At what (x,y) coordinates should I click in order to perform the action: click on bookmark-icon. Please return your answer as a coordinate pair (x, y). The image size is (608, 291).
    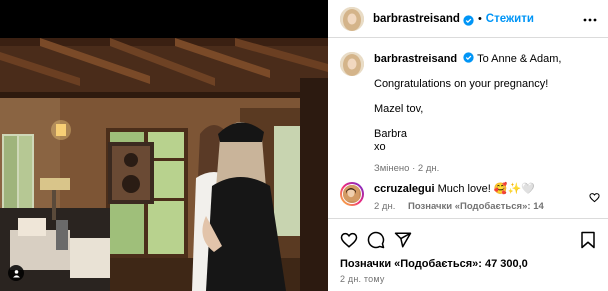
    Looking at the image, I should click on (588, 240).